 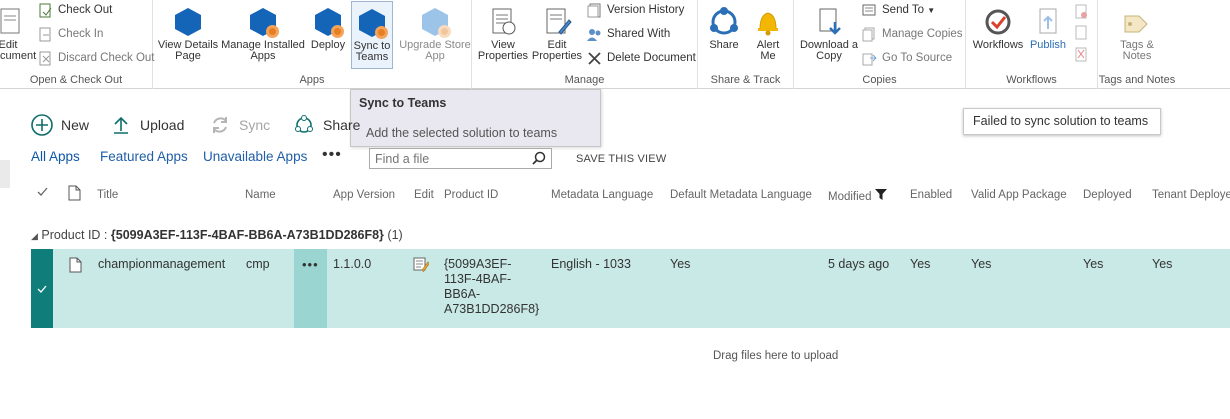 What do you see at coordinates (255, 156) in the screenshot?
I see `view-unavailable-apps: Unavailable Apps` at bounding box center [255, 156].